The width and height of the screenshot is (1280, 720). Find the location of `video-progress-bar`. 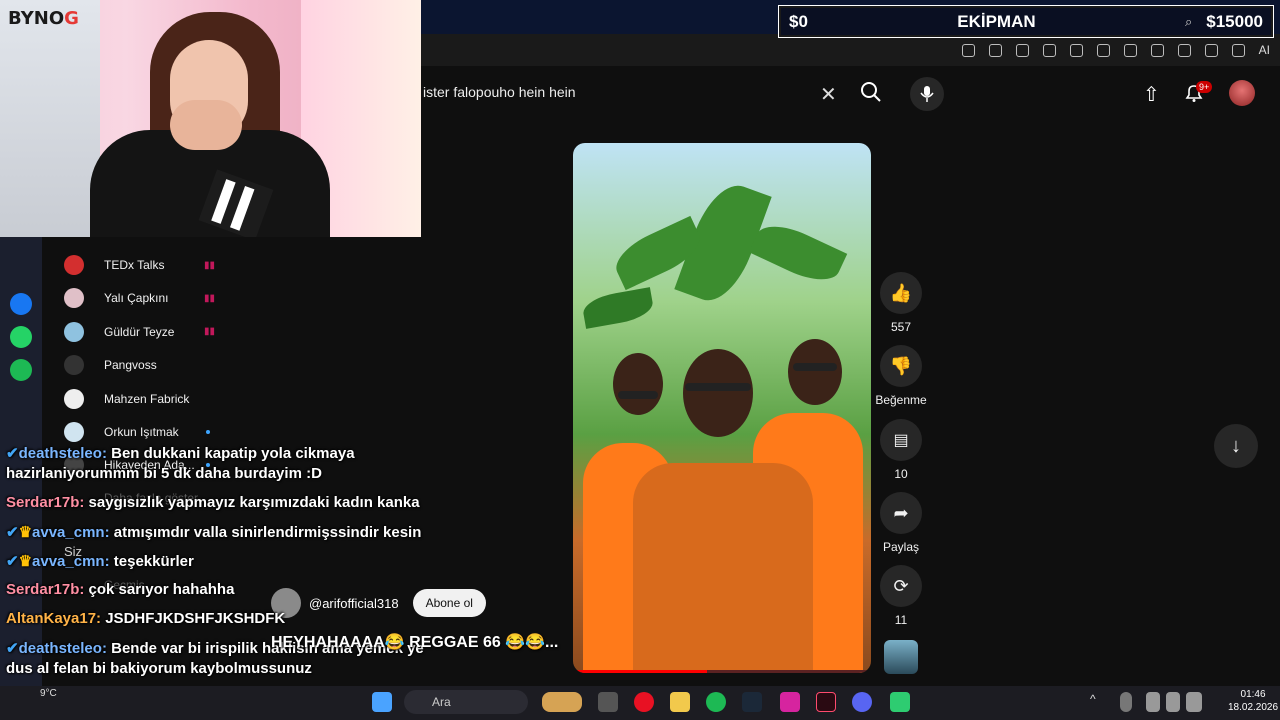

video-progress-bar is located at coordinates (722, 671).